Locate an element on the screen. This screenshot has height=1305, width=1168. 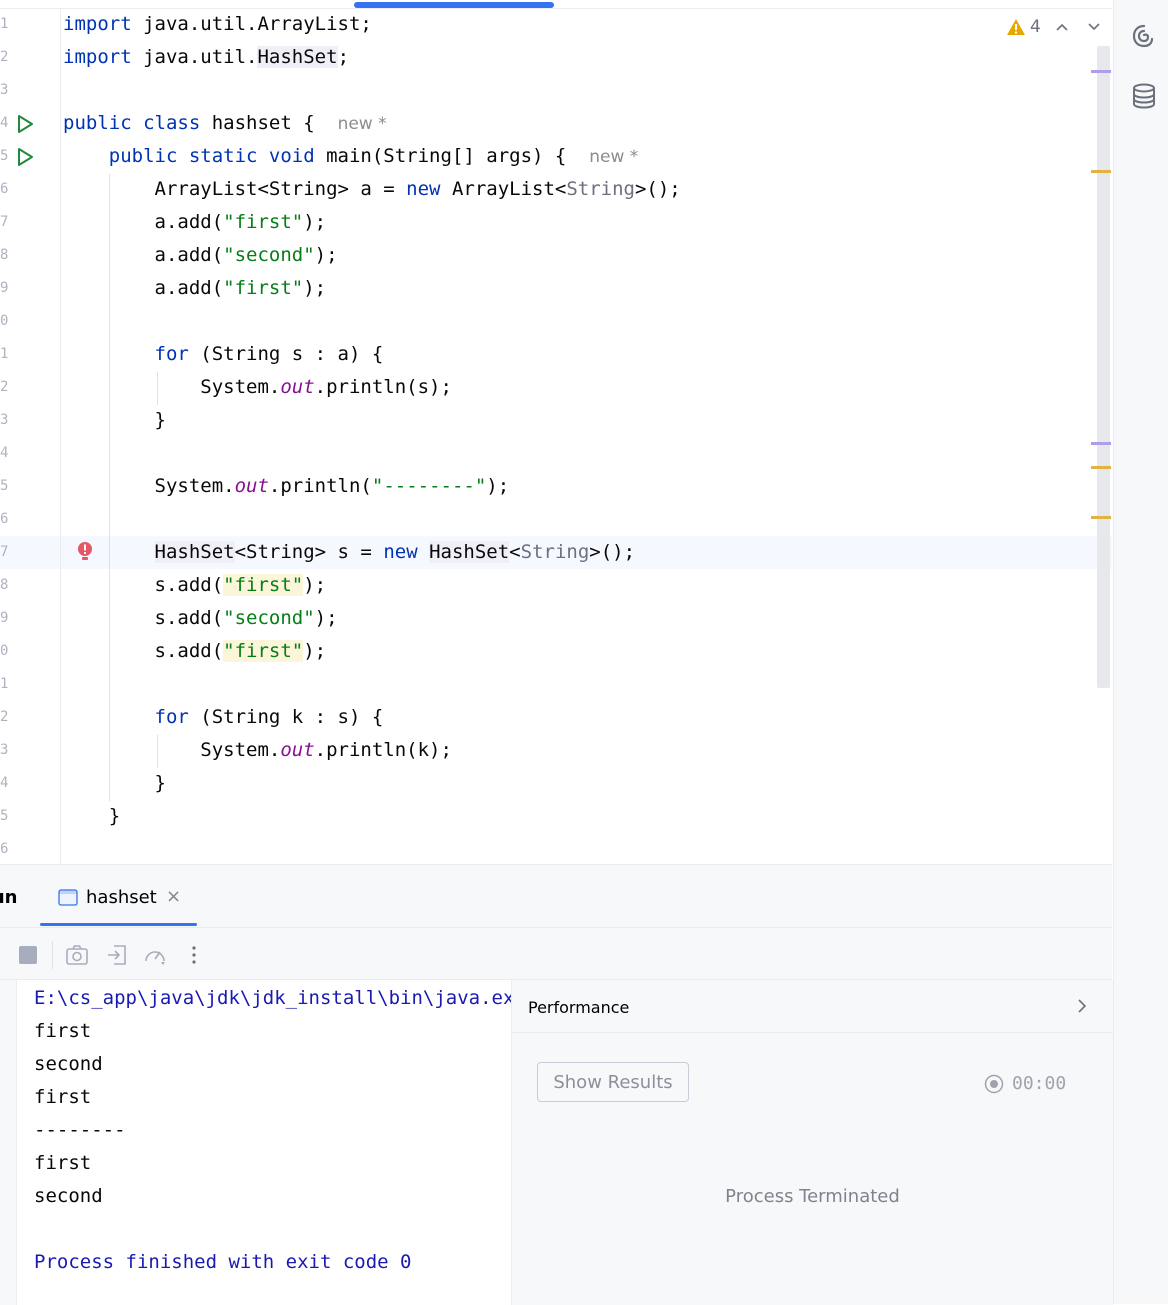
camera-icon is located at coordinates (77, 955).